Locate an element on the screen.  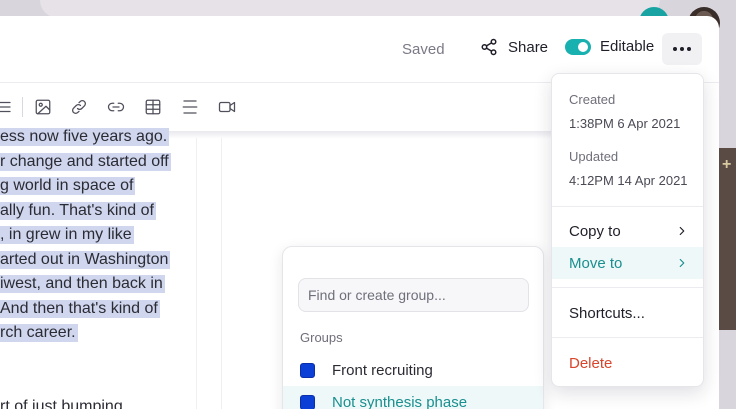
document-line: arted out in Washington is located at coordinates (85, 259).